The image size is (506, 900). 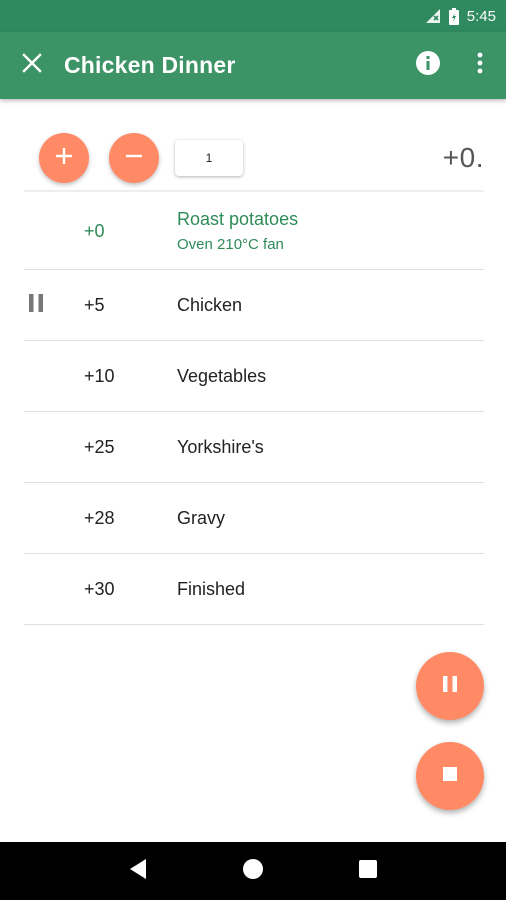 I want to click on list-item: +25 Yorkshire's, so click(x=254, y=447).